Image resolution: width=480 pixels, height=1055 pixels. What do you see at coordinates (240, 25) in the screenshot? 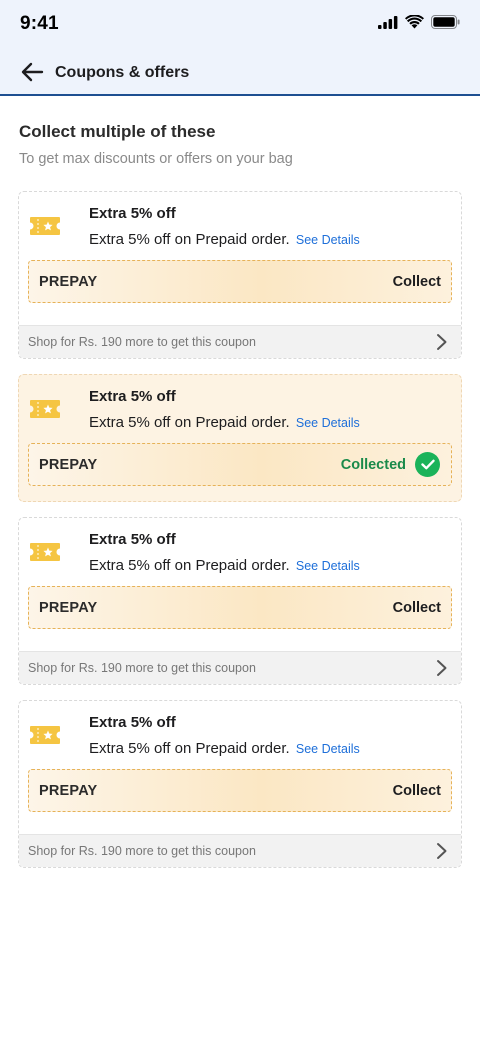
I see `status-bar: 9:41` at bounding box center [240, 25].